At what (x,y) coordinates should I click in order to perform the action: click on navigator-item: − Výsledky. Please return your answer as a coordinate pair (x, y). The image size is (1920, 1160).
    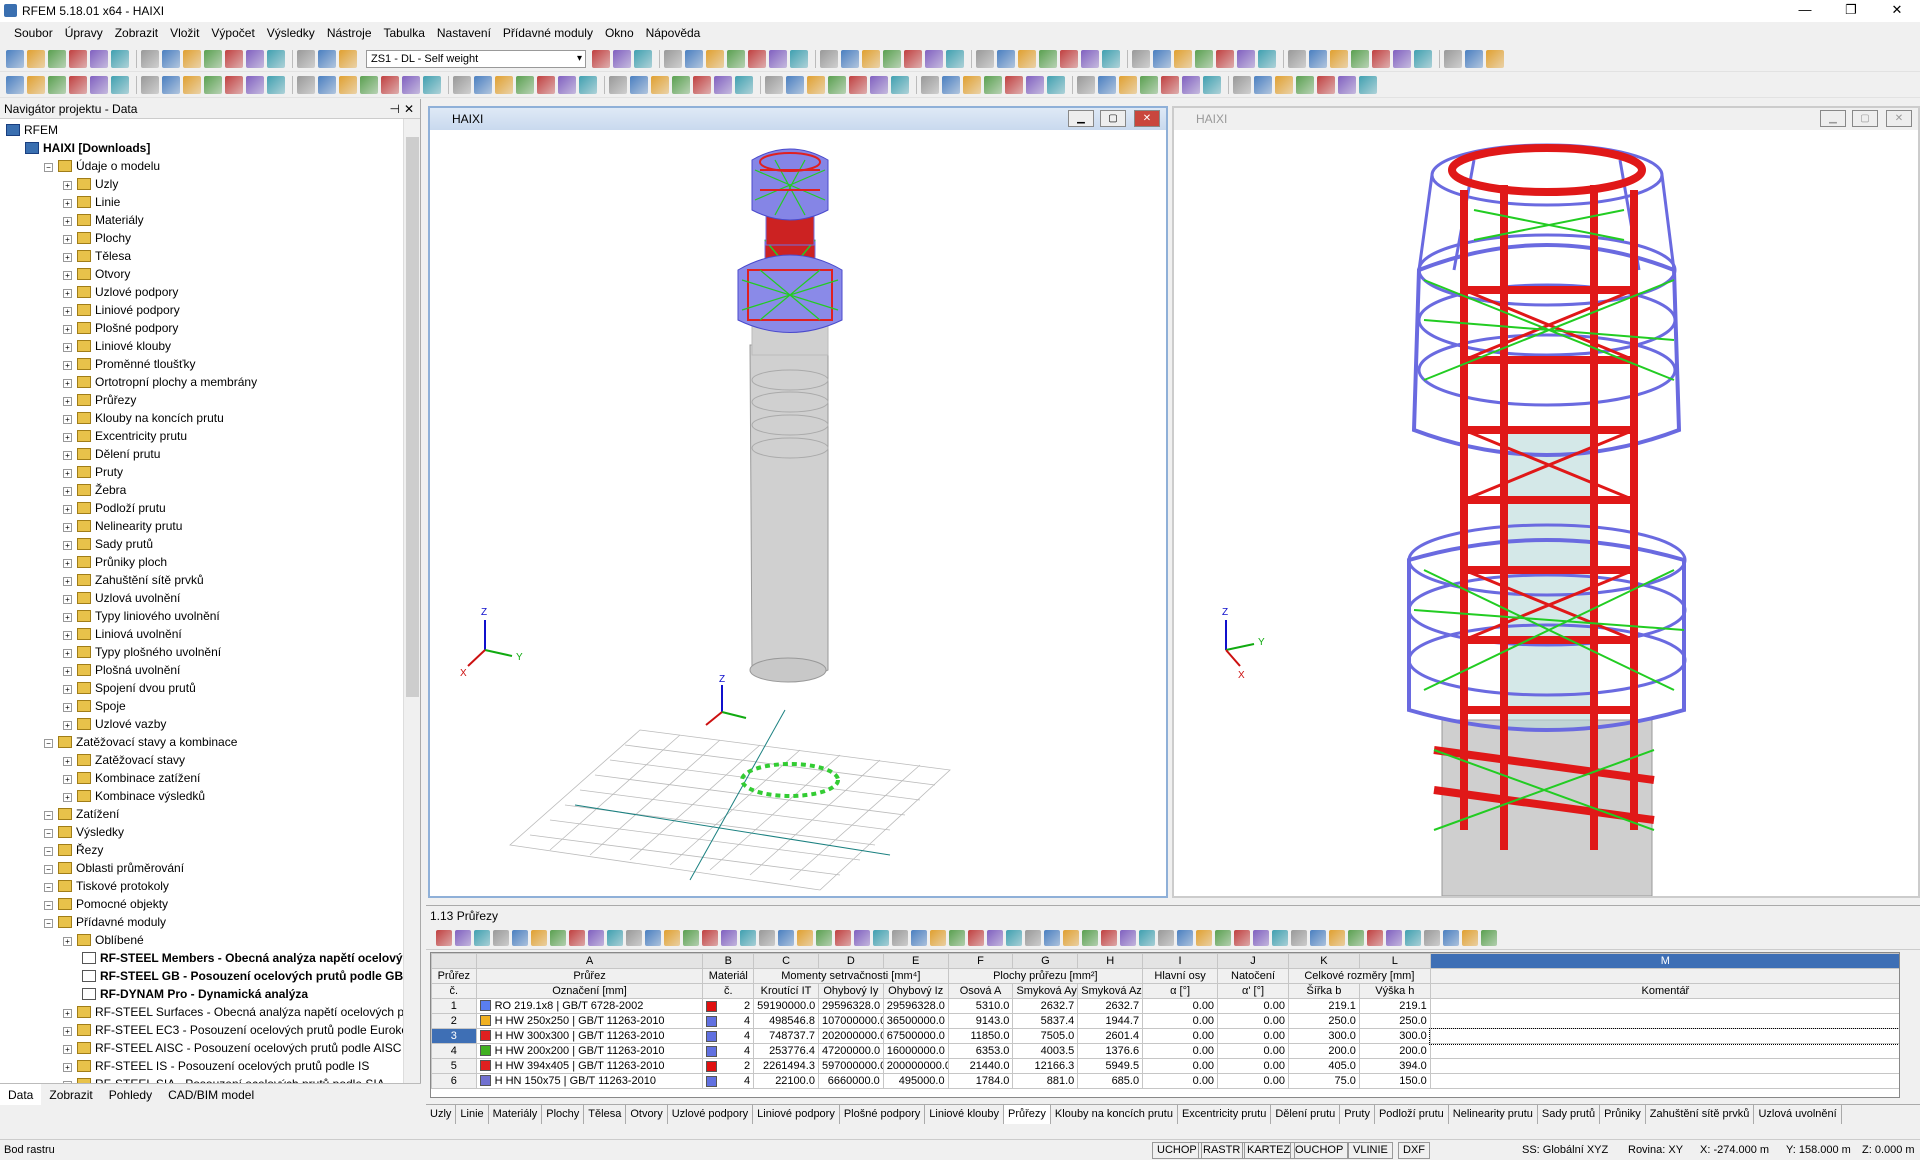
    Looking at the image, I should click on (210, 832).